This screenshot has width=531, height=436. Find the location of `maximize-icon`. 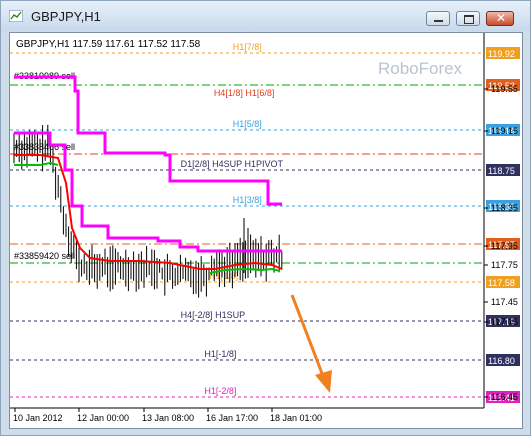

maximize-icon is located at coordinates (469, 19).